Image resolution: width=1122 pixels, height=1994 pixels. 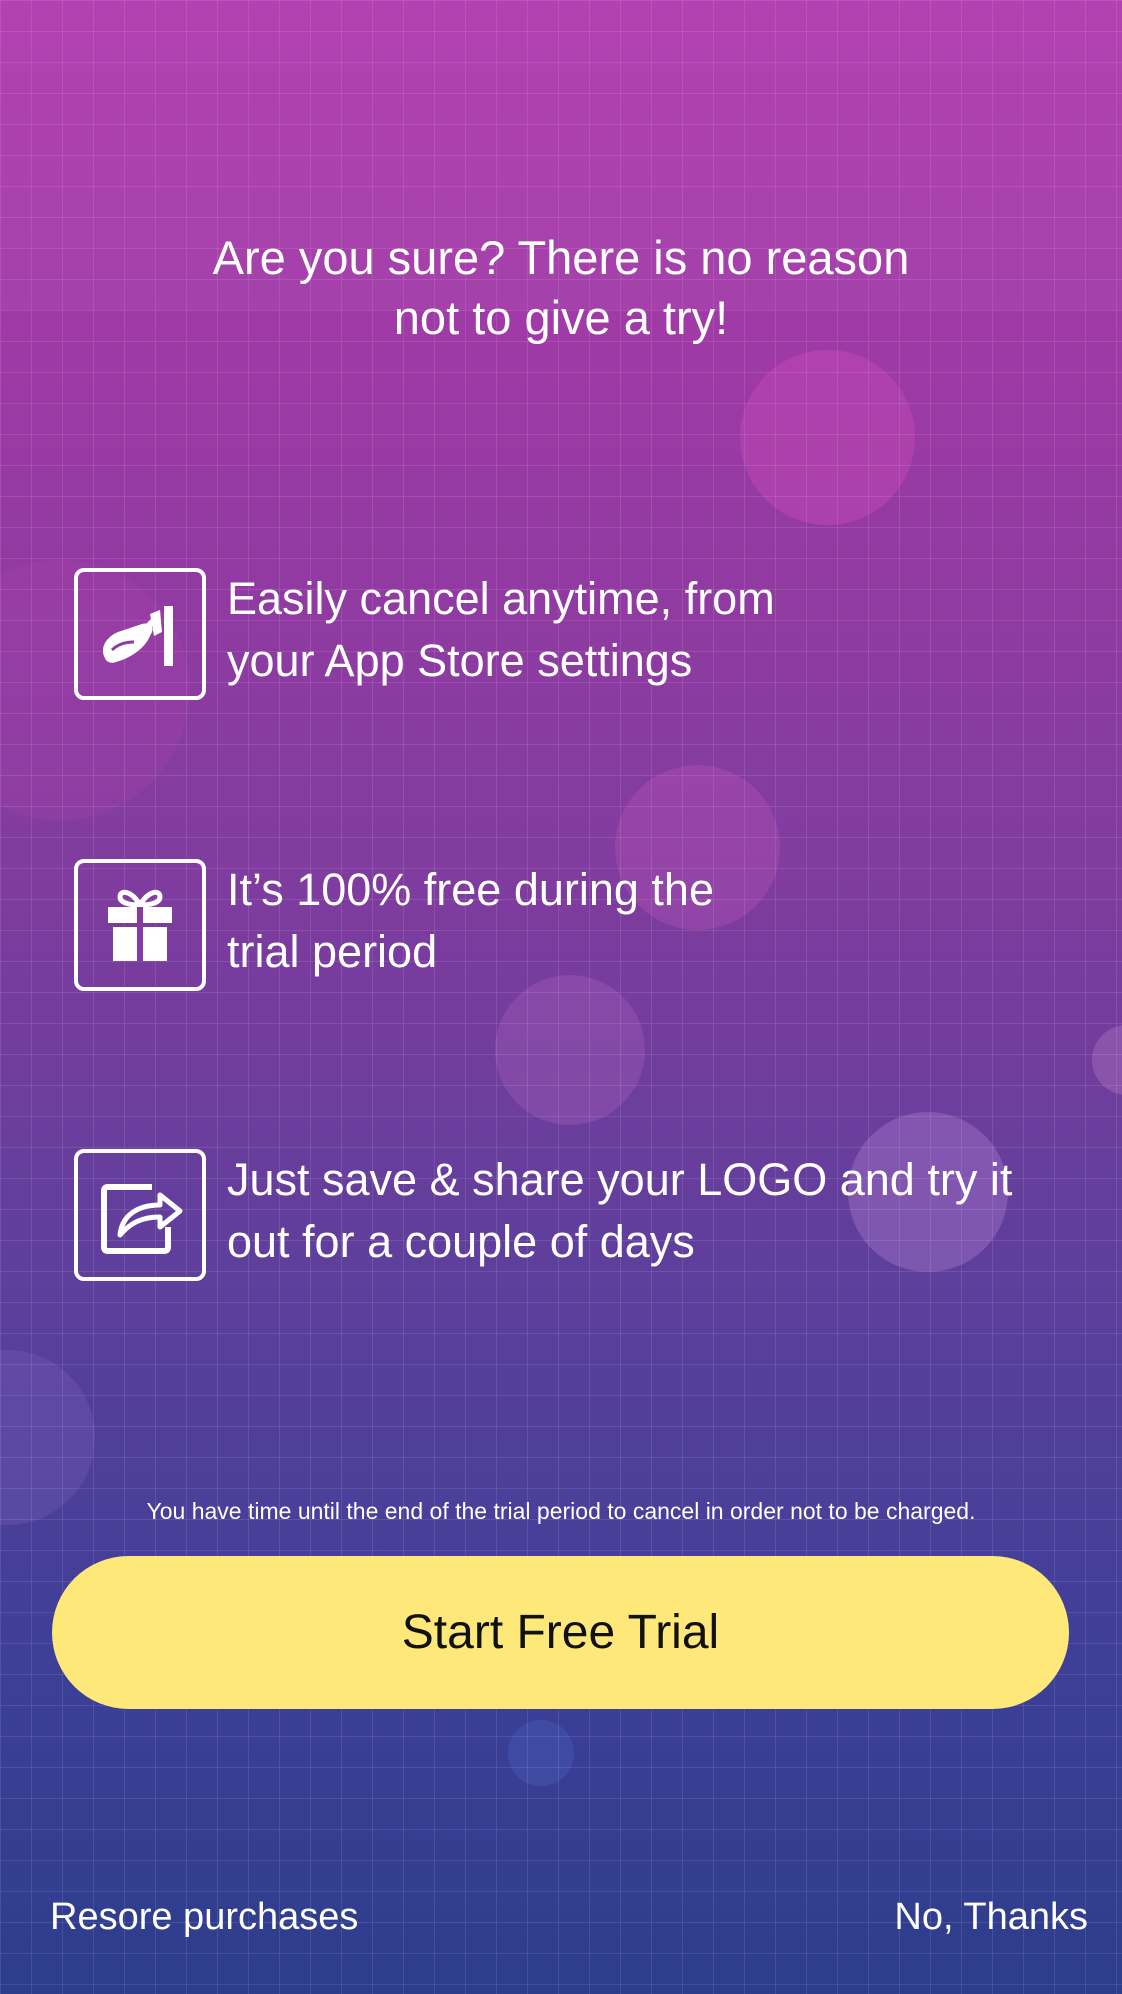 I want to click on start-free-trial-button: Start Free Trial, so click(x=560, y=1632).